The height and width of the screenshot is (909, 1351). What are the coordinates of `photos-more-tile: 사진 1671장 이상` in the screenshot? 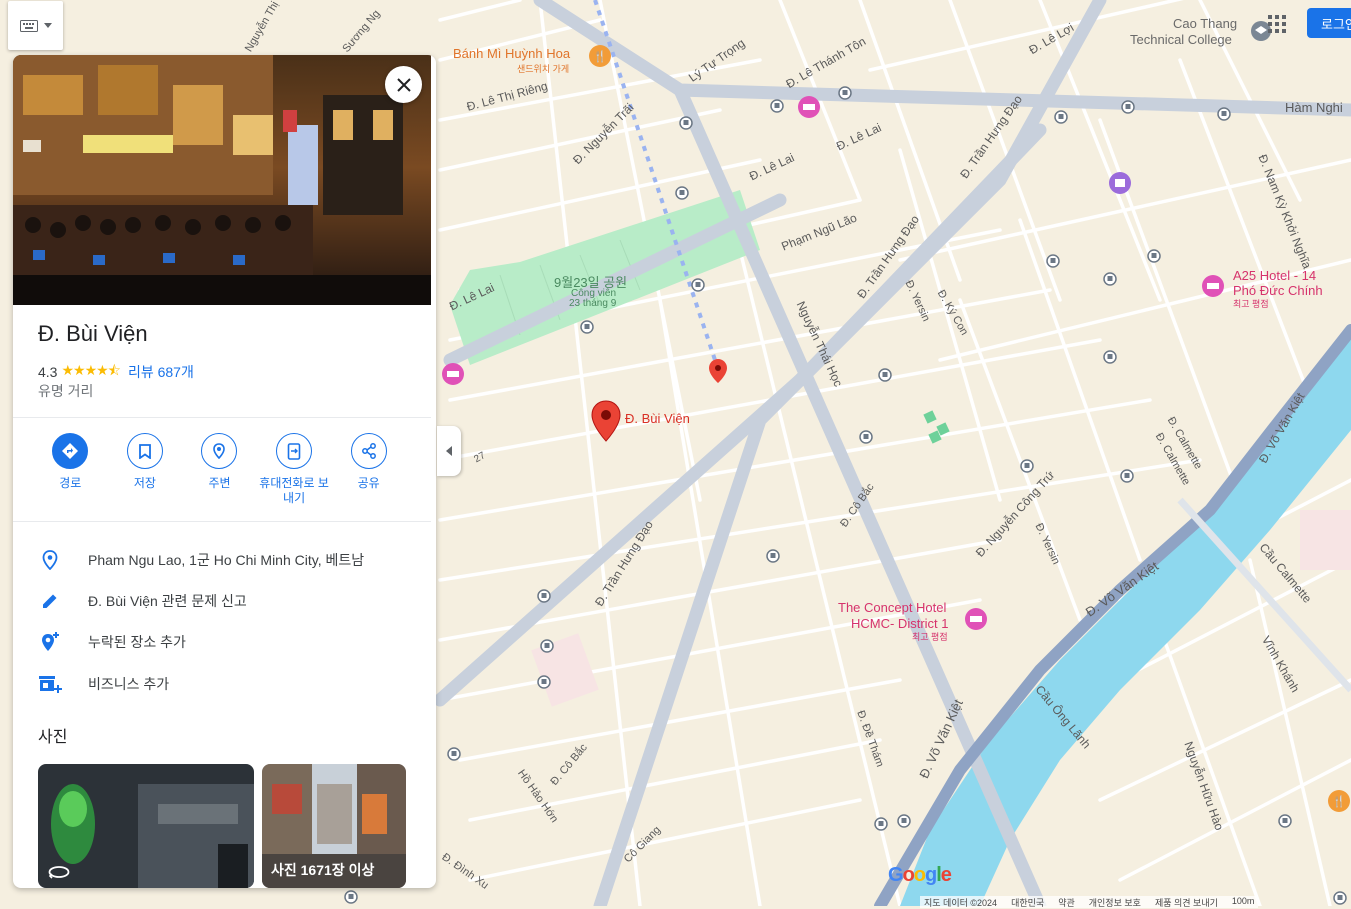 It's located at (334, 826).